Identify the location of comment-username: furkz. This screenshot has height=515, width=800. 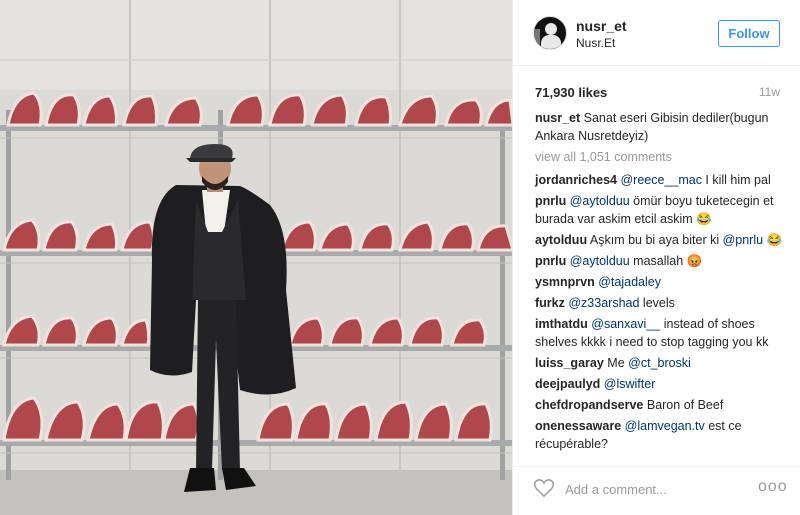
(550, 303).